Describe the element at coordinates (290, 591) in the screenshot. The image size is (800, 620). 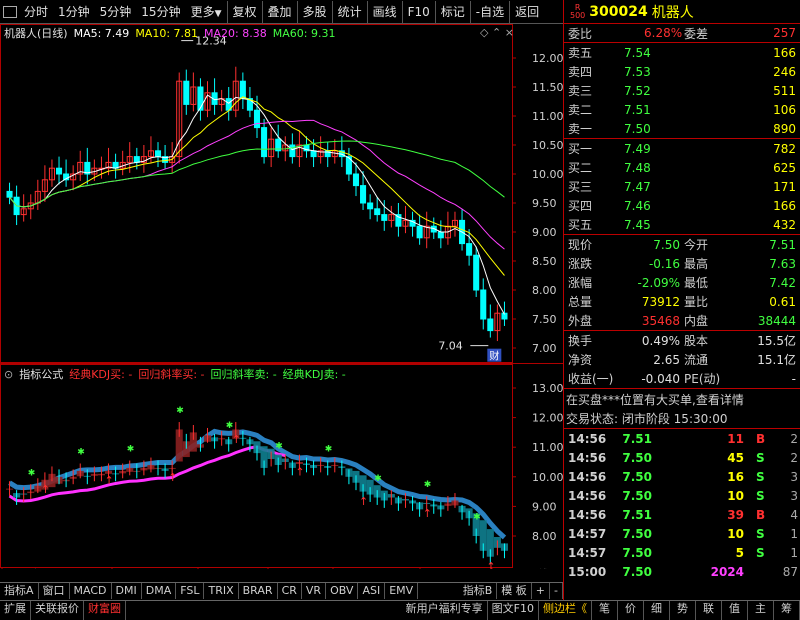
I see `indicator-tab: CR` at that location.